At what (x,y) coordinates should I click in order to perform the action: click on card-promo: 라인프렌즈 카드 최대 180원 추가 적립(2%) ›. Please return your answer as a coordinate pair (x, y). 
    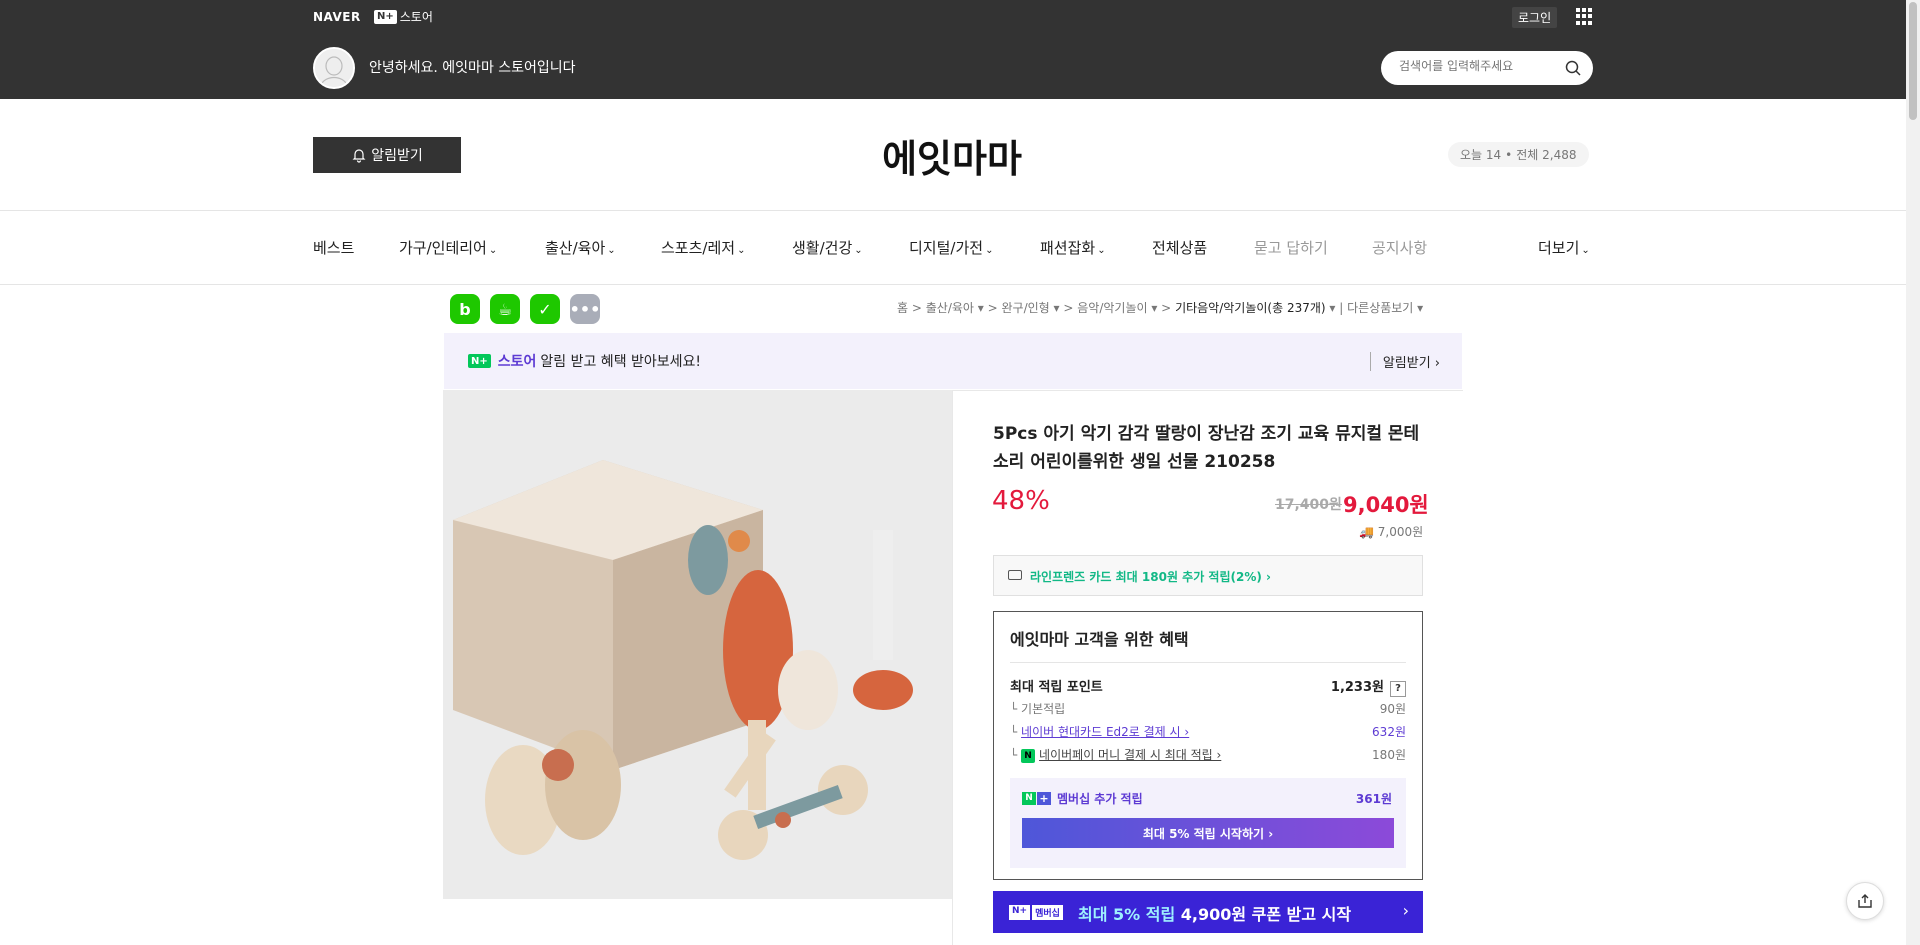
    Looking at the image, I should click on (1208, 575).